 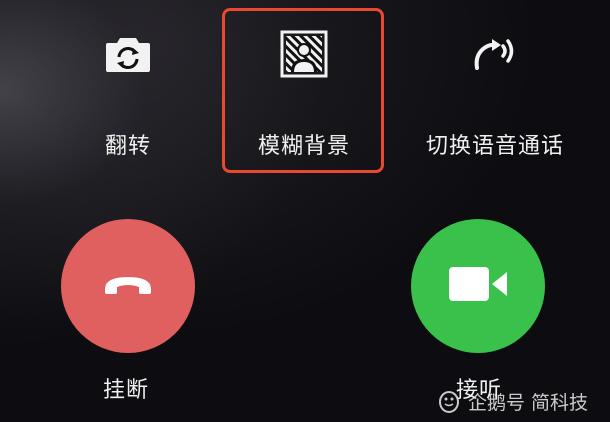 What do you see at coordinates (303, 146) in the screenshot?
I see `blur-background-label: 模糊背景` at bounding box center [303, 146].